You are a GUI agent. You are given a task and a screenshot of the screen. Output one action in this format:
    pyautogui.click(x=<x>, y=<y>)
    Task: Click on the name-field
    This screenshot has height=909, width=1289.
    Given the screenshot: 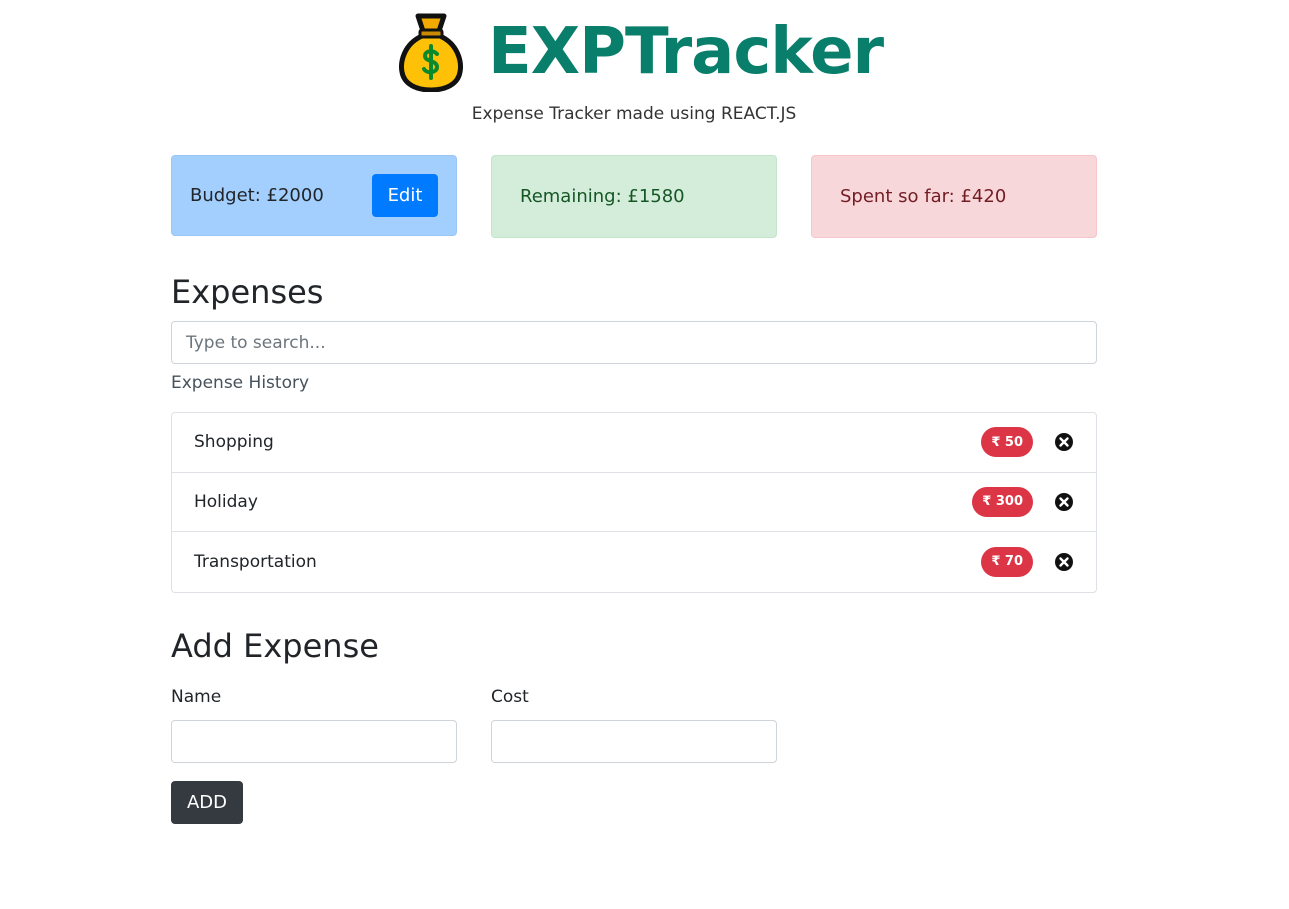 What is the action you would take?
    pyautogui.click(x=314, y=741)
    